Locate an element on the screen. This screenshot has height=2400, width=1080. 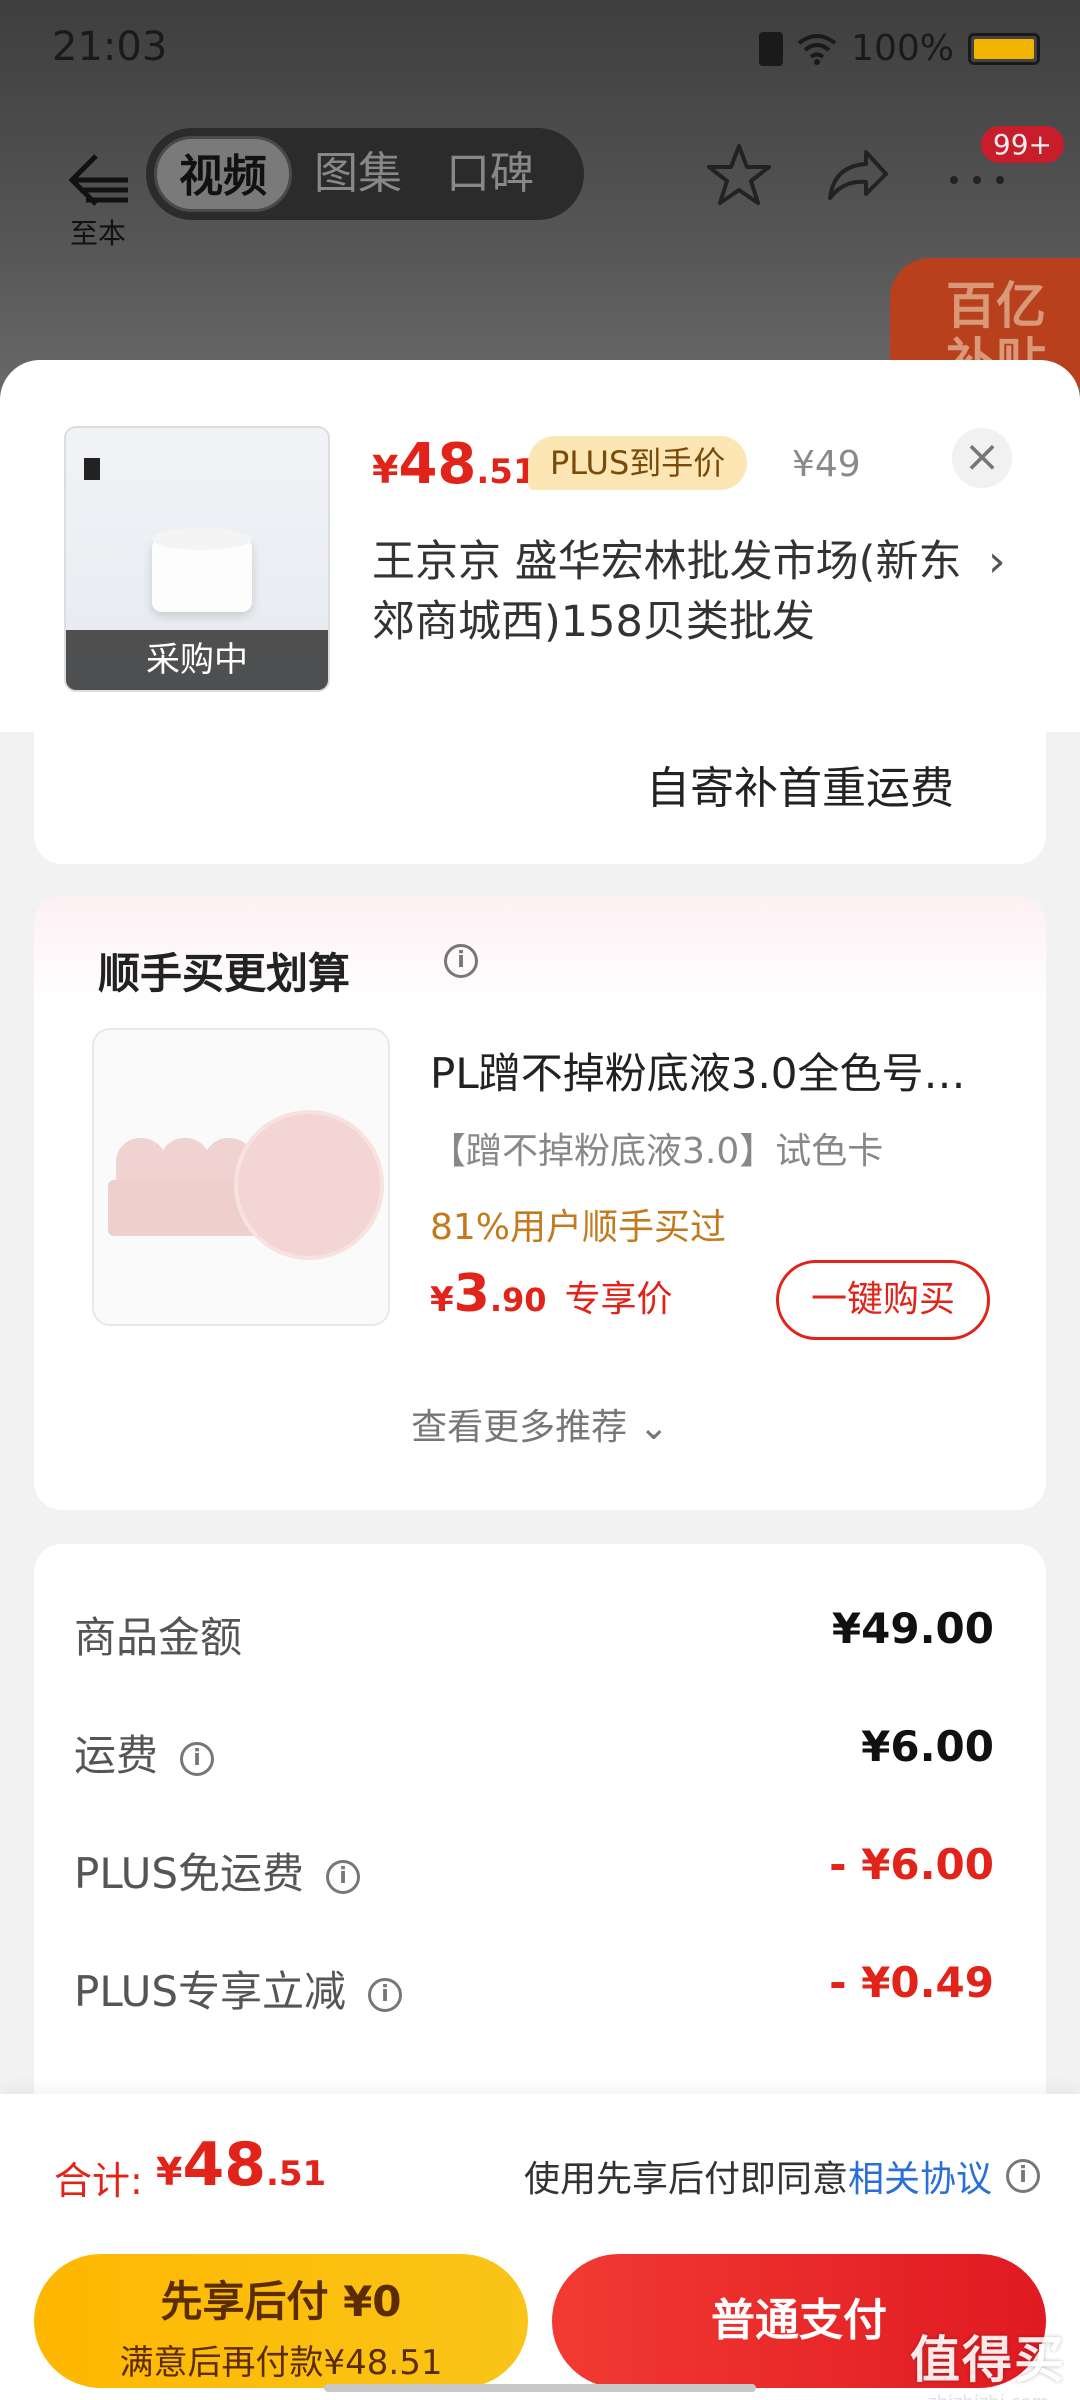
message-badge: 99+ is located at coordinates (1022, 144).